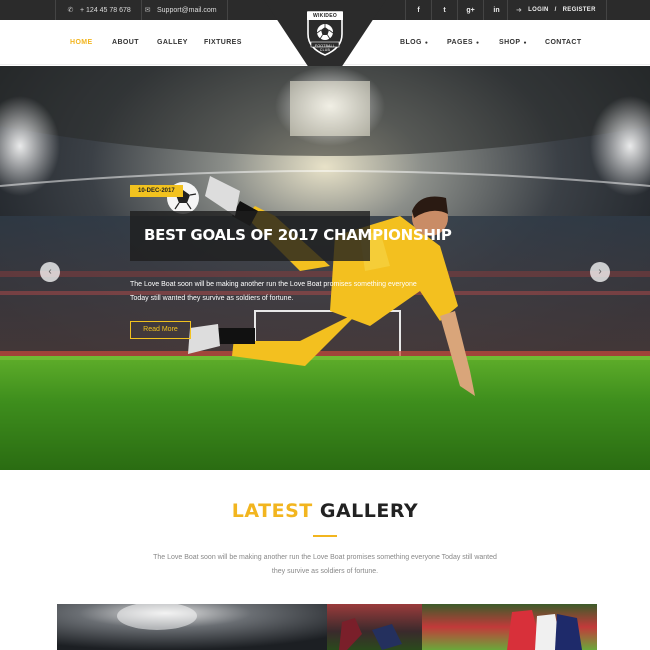 This screenshot has height=650, width=650. I want to click on read-more-button: Read More, so click(160, 330).